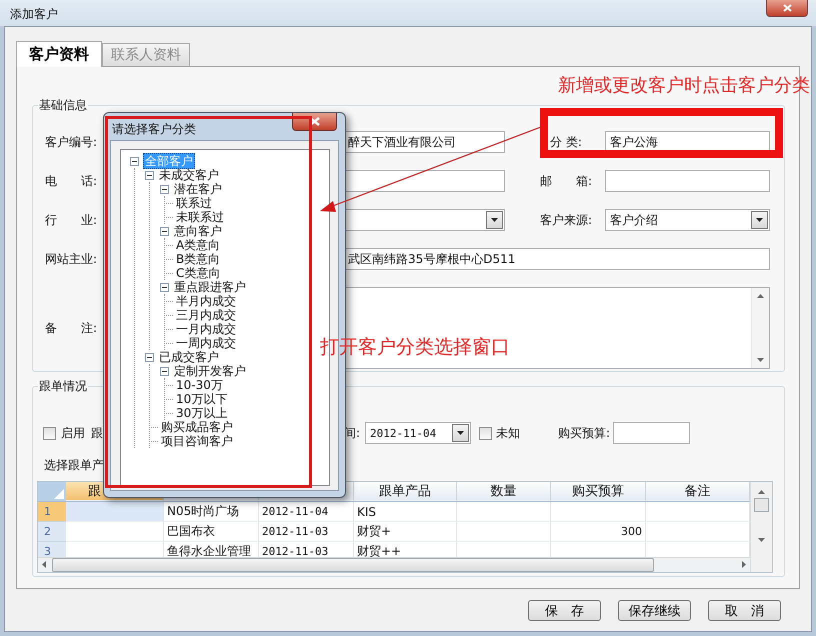  I want to click on table-cell: KIS, so click(405, 512).